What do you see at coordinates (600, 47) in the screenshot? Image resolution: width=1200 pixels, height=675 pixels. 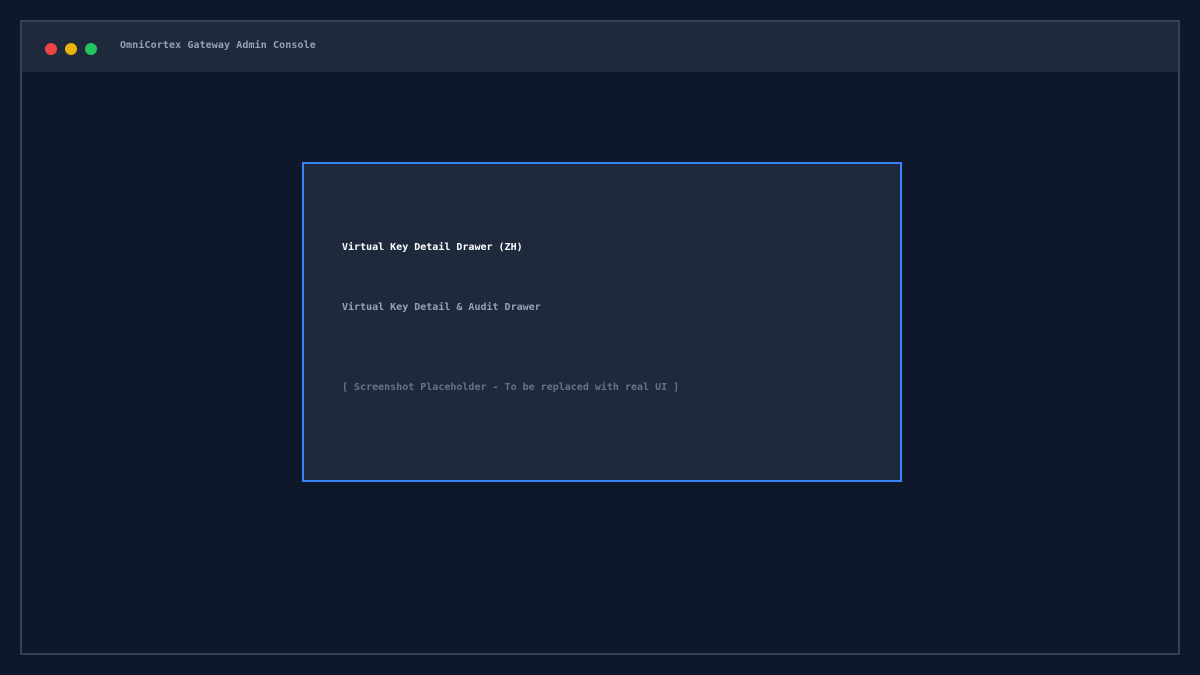 I see `title-bar: OmniCortex Gateway Admin Console` at bounding box center [600, 47].